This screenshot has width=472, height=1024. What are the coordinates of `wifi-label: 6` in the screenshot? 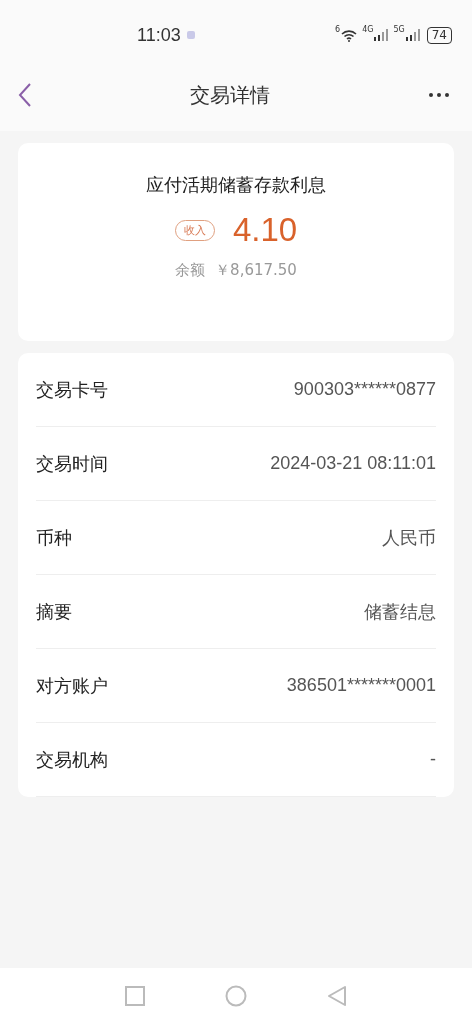 It's located at (338, 29).